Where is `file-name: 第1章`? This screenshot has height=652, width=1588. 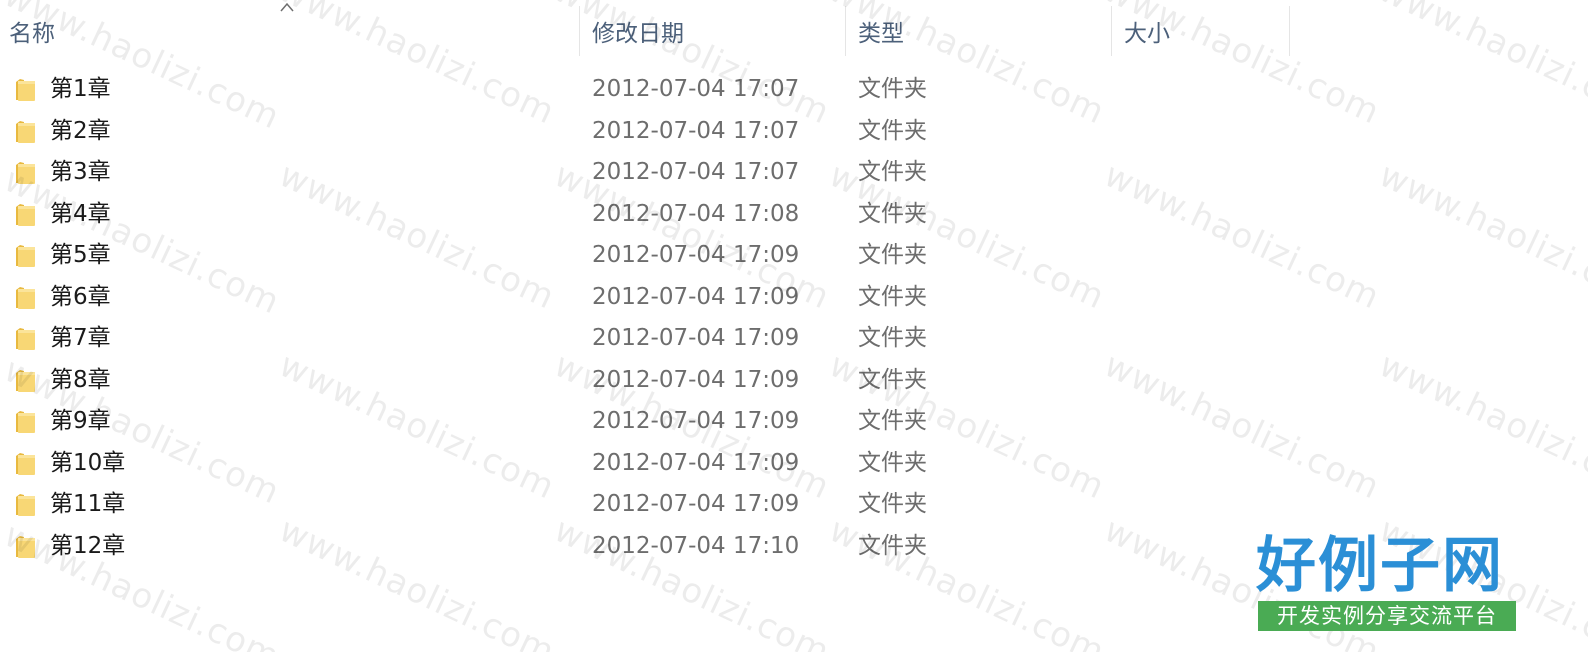 file-name: 第1章 is located at coordinates (80, 89).